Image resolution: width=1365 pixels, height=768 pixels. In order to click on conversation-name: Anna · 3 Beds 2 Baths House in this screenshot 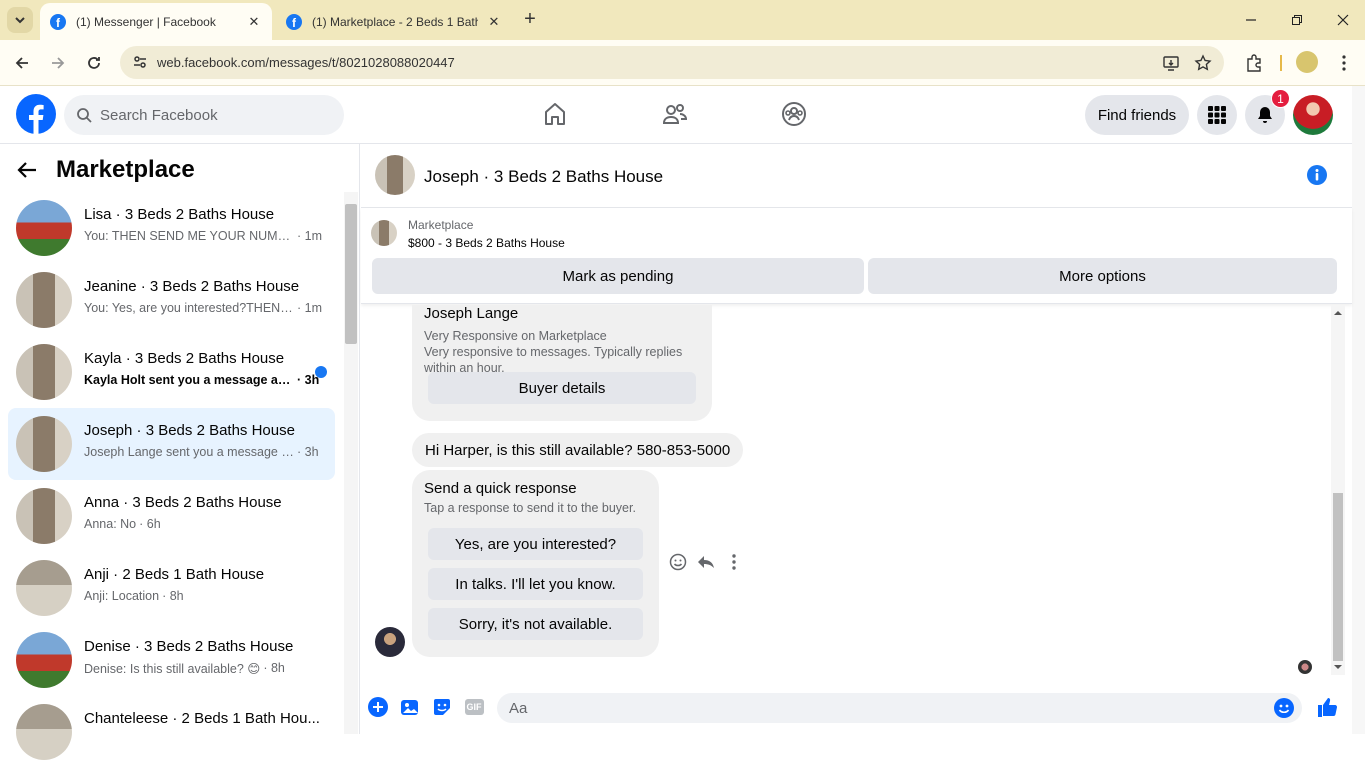, I will do `click(183, 502)`.